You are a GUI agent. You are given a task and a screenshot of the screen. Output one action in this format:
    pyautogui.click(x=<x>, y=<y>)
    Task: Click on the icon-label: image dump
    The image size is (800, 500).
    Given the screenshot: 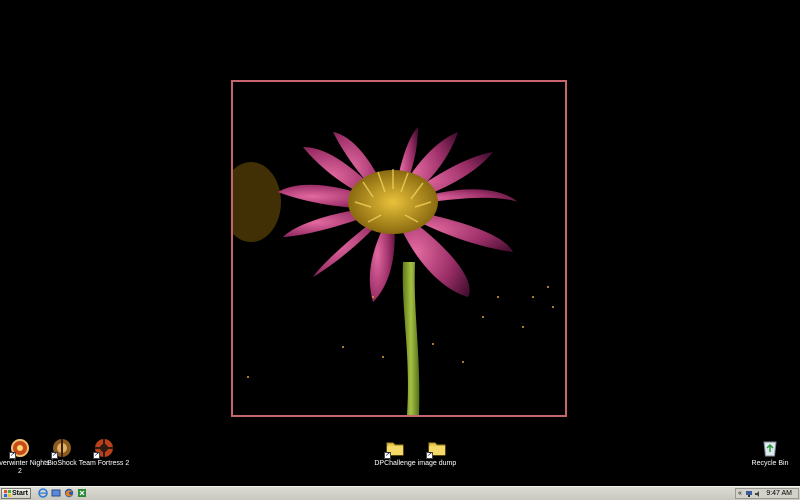 What is the action you would take?
    pyautogui.click(x=437, y=463)
    